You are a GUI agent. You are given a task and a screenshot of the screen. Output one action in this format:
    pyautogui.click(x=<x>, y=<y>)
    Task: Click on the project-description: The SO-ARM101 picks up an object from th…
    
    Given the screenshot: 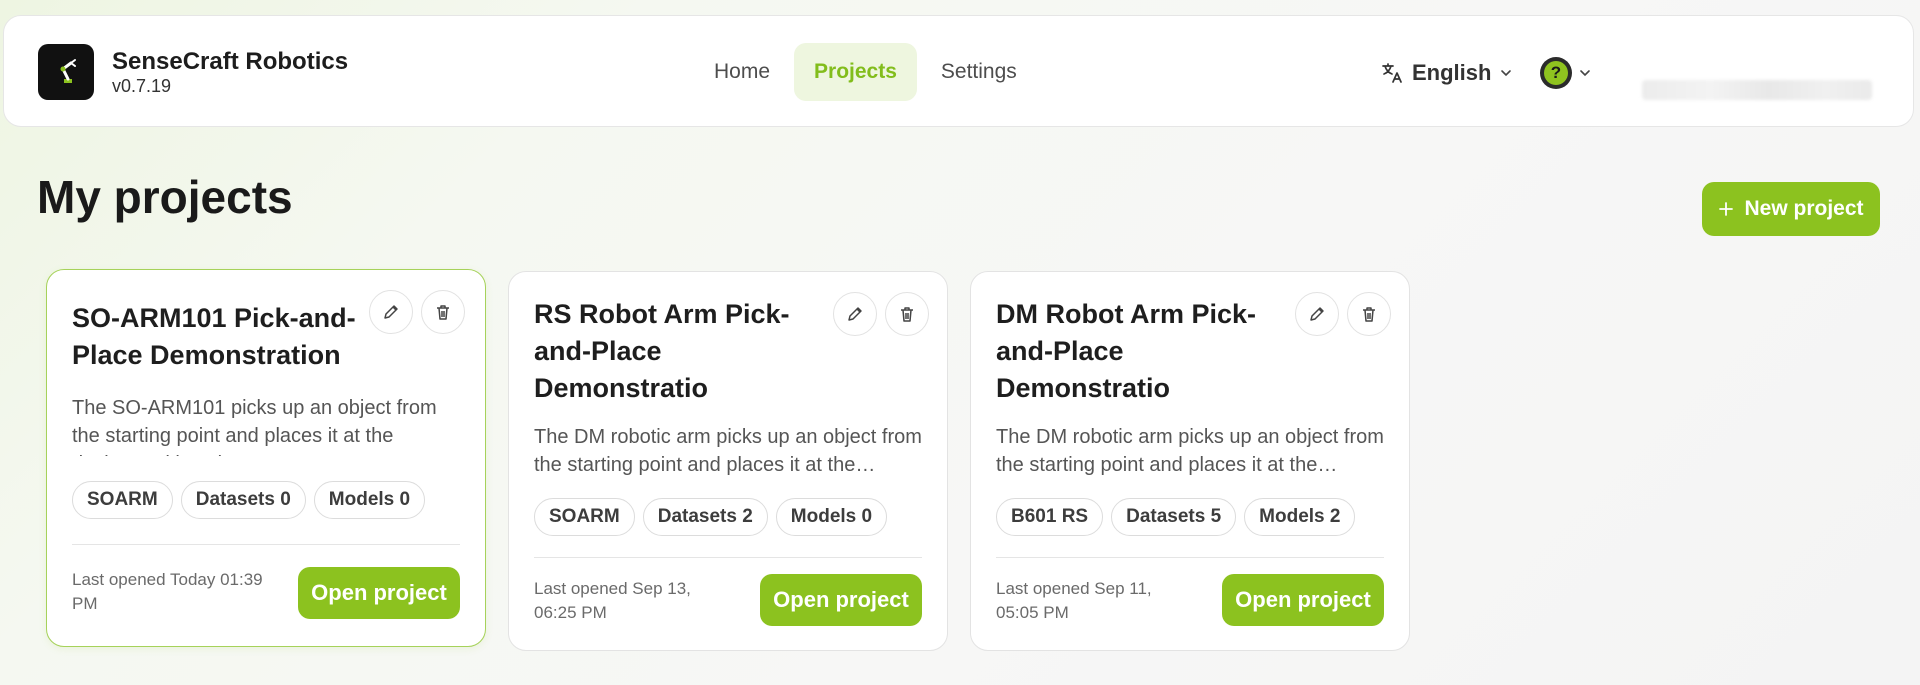 What is the action you would take?
    pyautogui.click(x=254, y=426)
    